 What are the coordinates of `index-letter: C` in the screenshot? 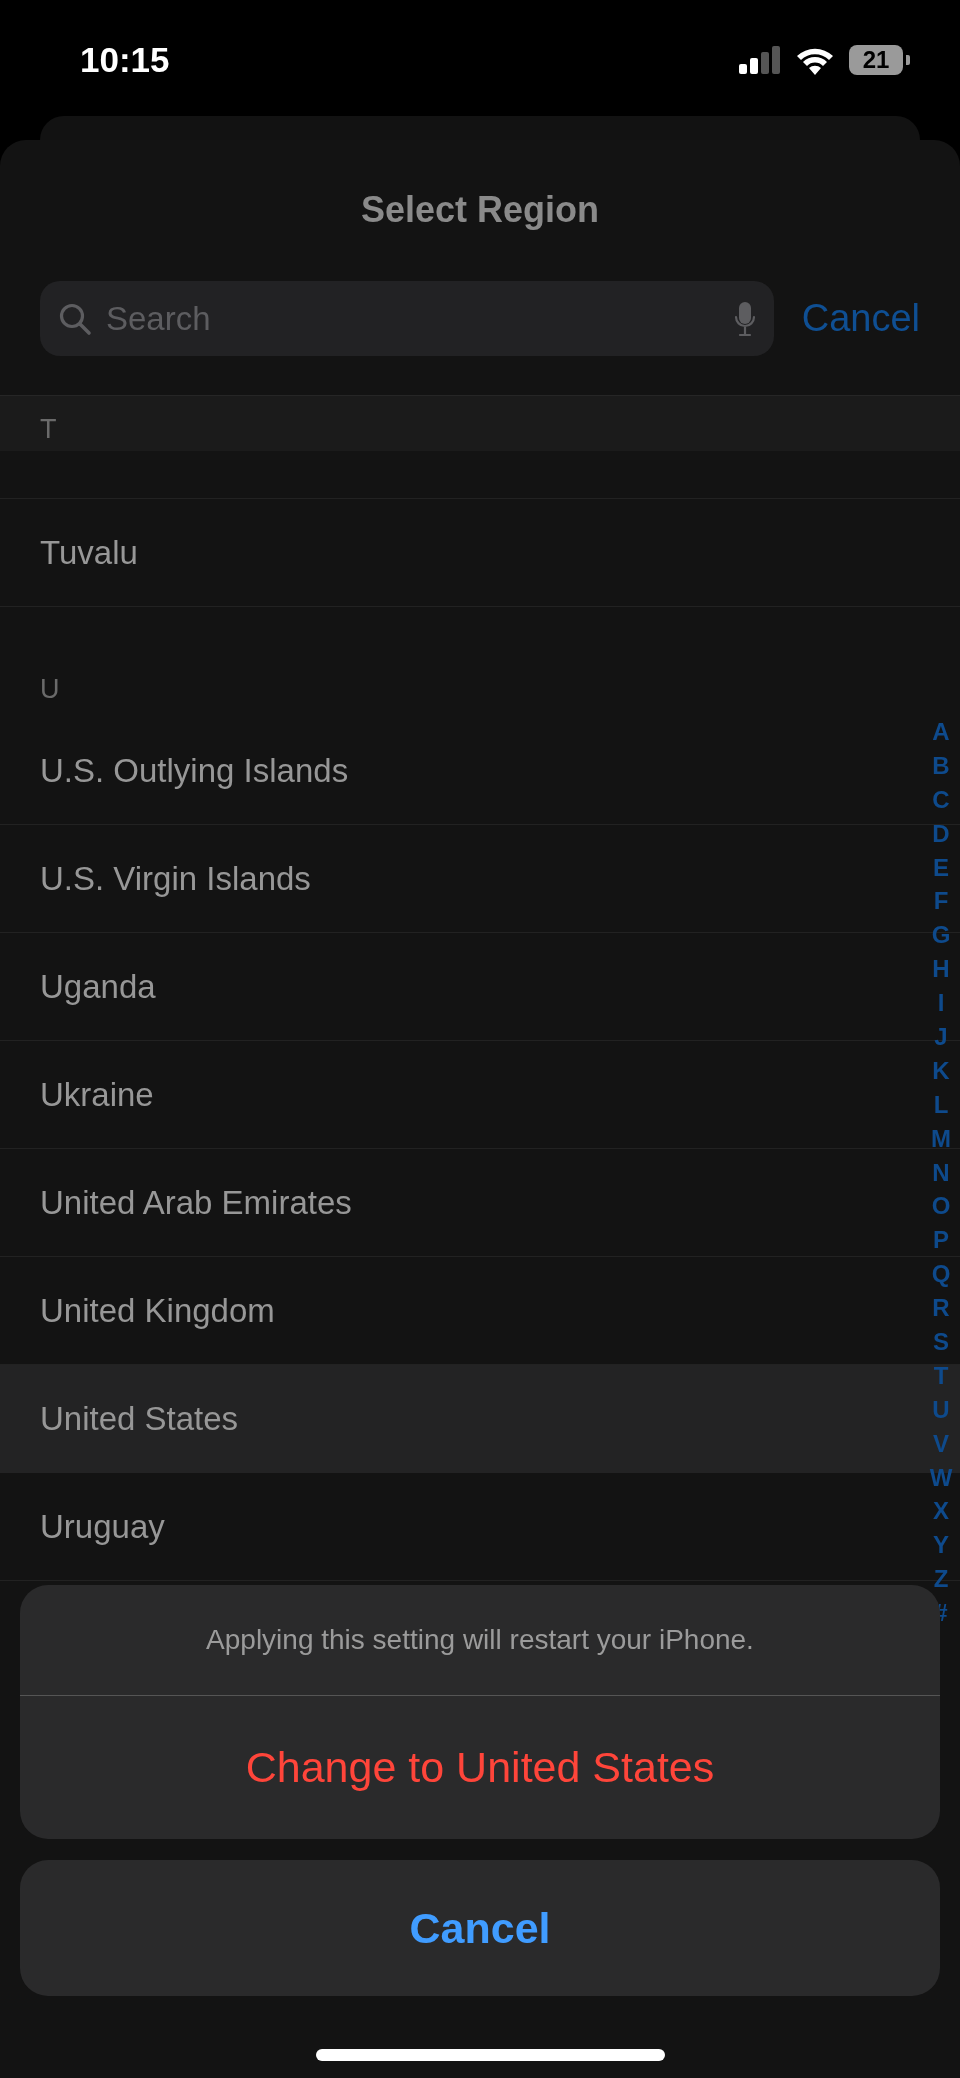 It's located at (941, 799).